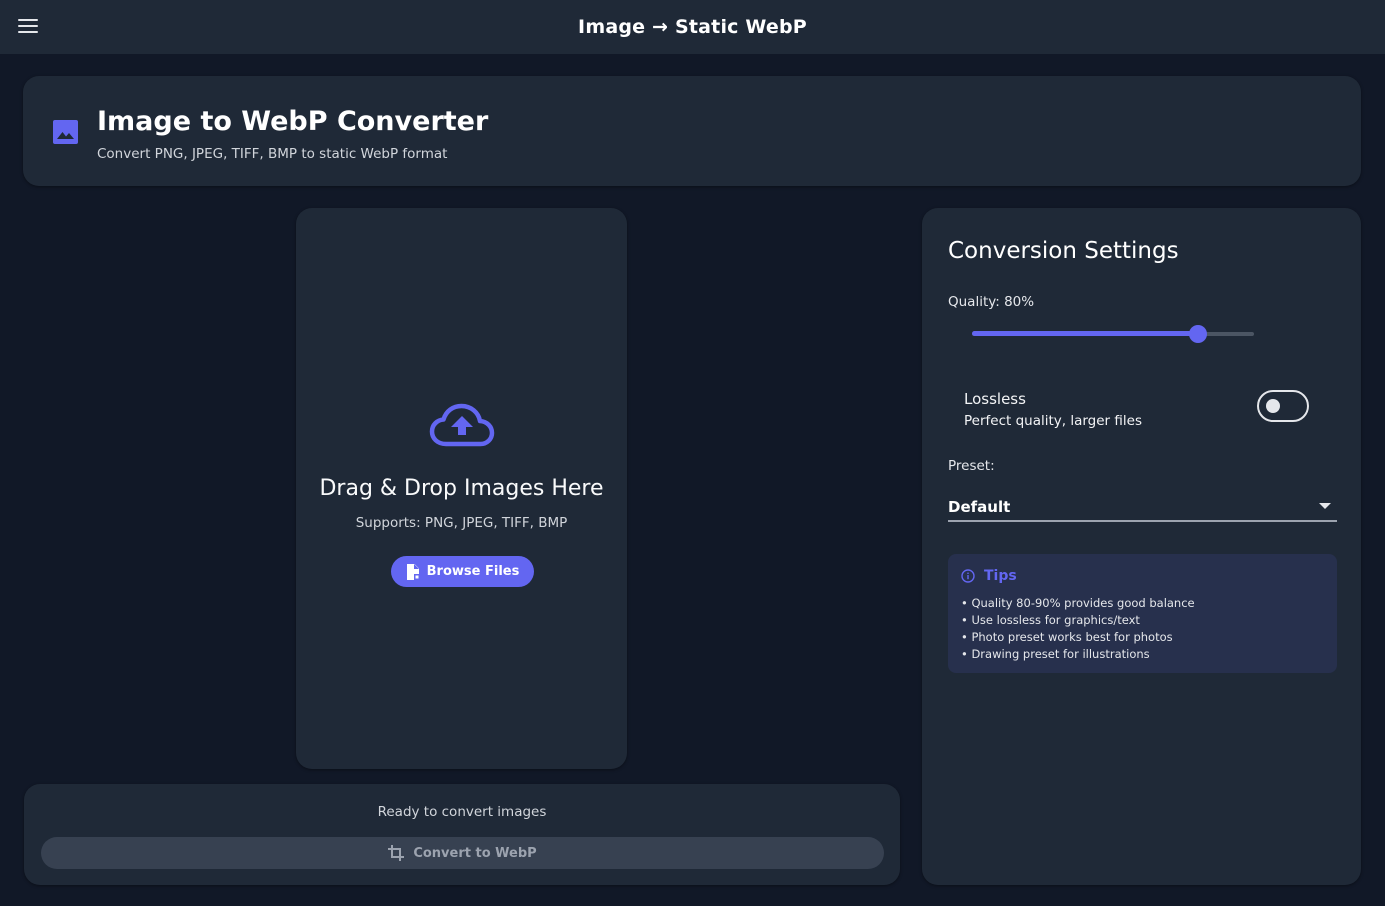  I want to click on slider-thumb, so click(1197, 334).